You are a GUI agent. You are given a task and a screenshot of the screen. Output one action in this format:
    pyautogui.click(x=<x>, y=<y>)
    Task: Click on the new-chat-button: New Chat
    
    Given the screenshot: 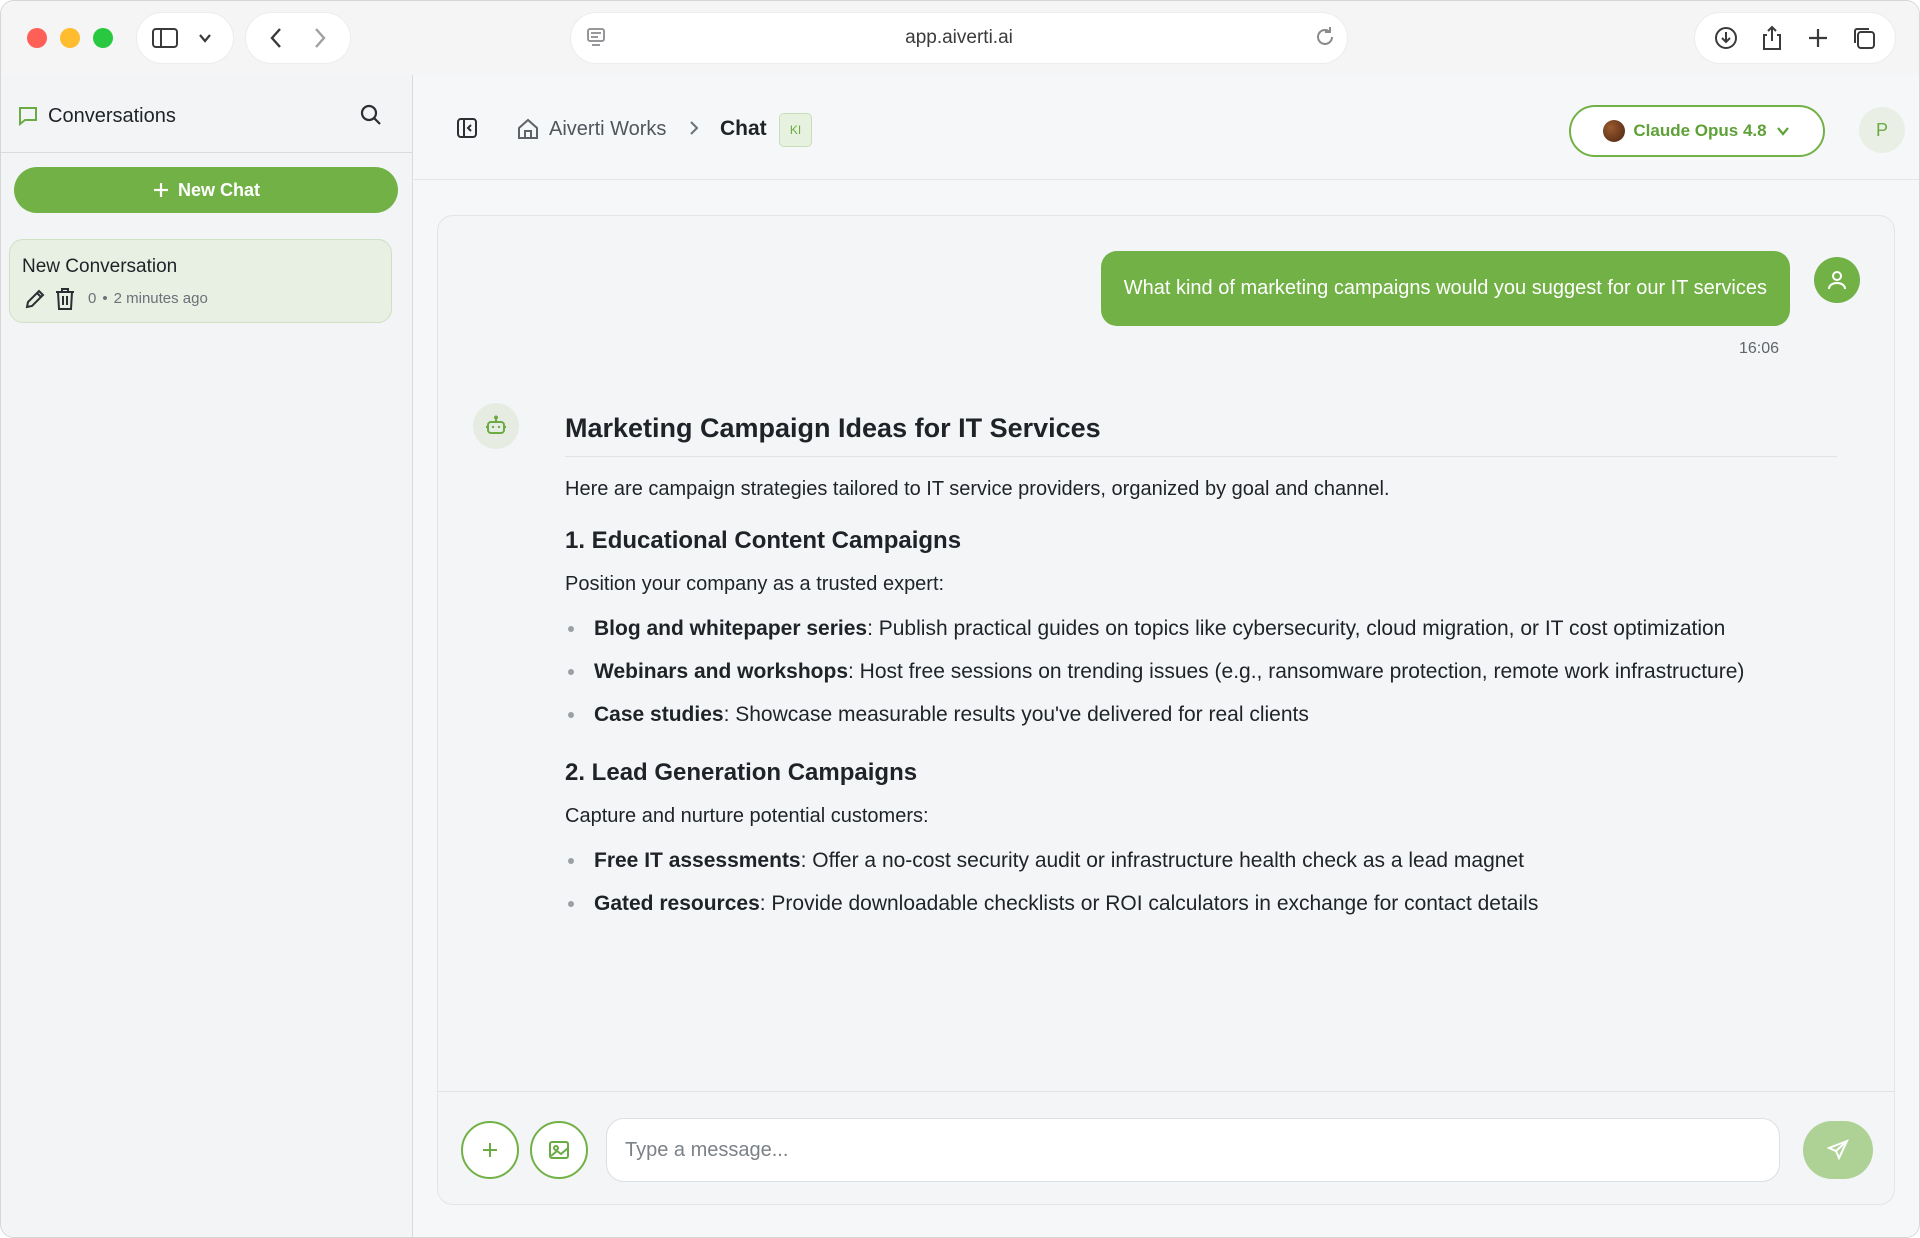 What is the action you would take?
    pyautogui.click(x=206, y=190)
    